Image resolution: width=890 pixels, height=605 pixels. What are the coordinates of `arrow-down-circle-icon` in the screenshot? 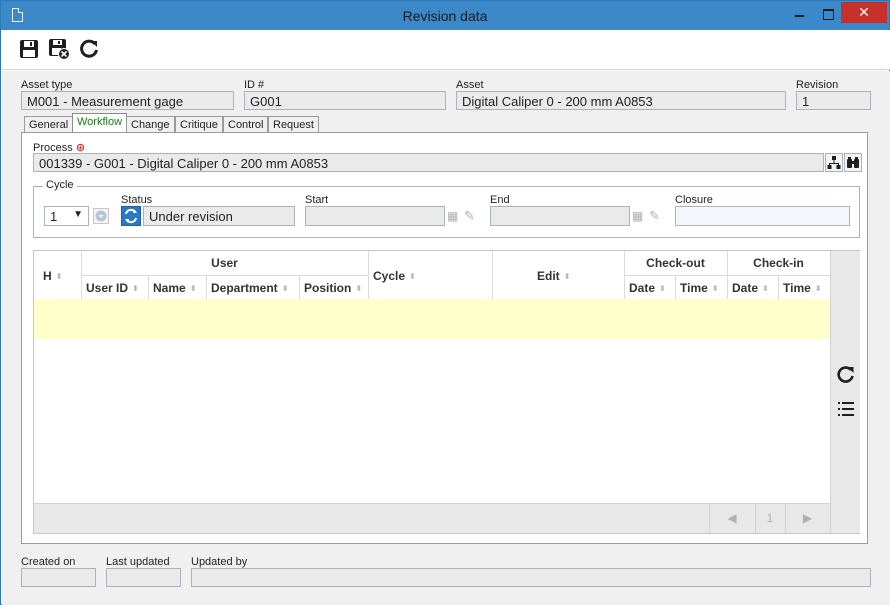 It's located at (101, 216).